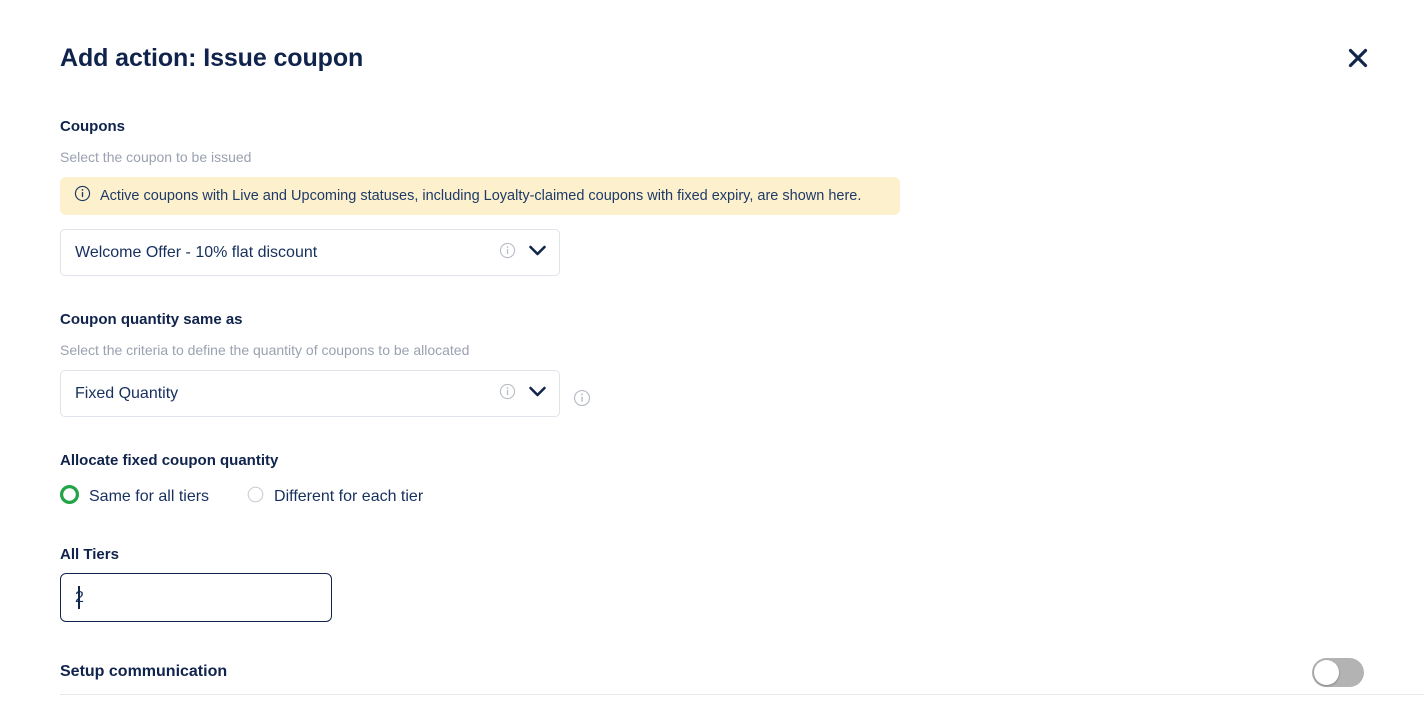 The height and width of the screenshot is (702, 1424). I want to click on toggle-knob, so click(1326, 672).